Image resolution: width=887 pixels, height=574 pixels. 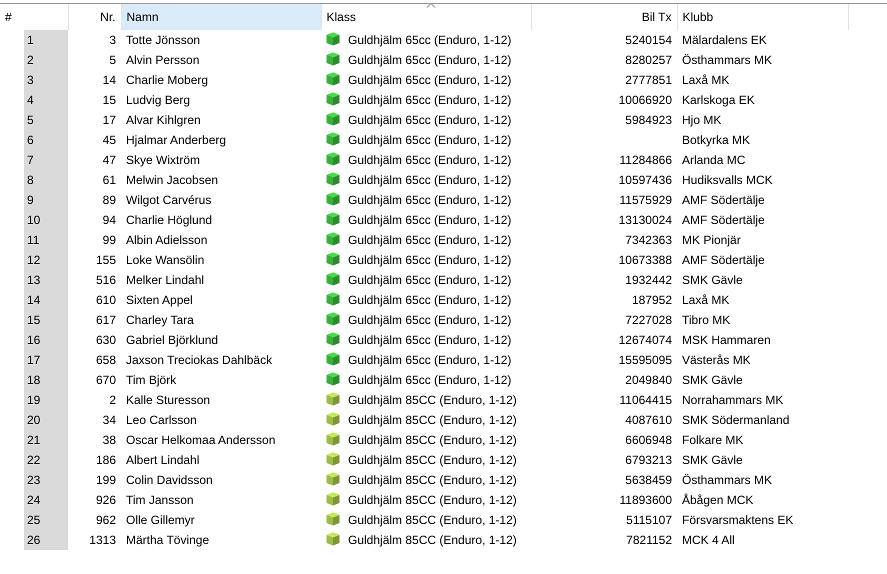 I want to click on transponder-cell-text: 7227028, so click(x=648, y=320).